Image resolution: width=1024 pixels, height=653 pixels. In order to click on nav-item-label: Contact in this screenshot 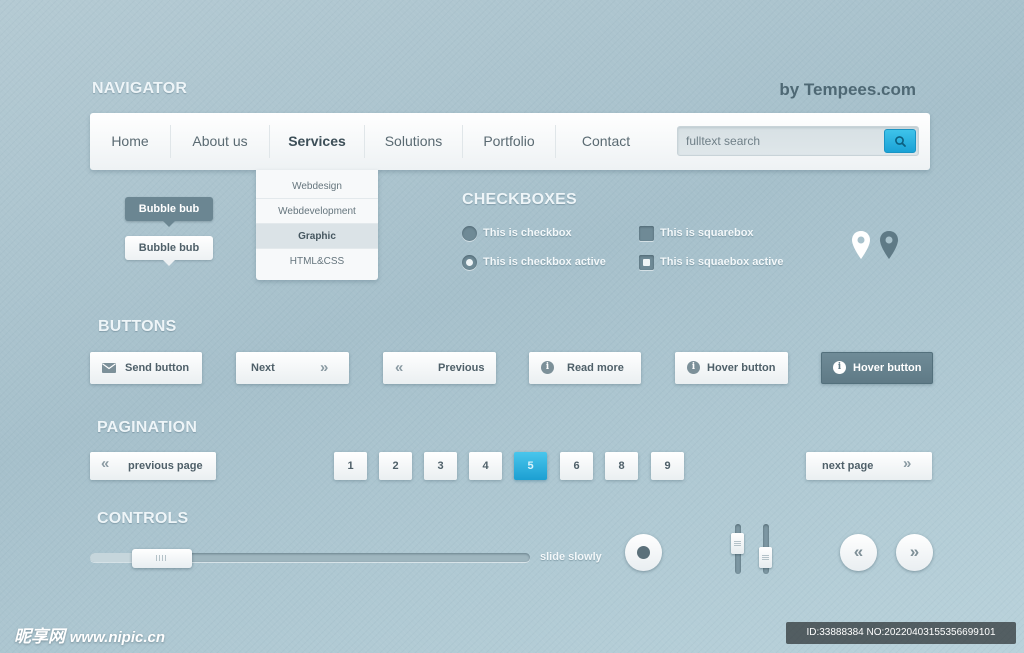, I will do `click(606, 141)`.